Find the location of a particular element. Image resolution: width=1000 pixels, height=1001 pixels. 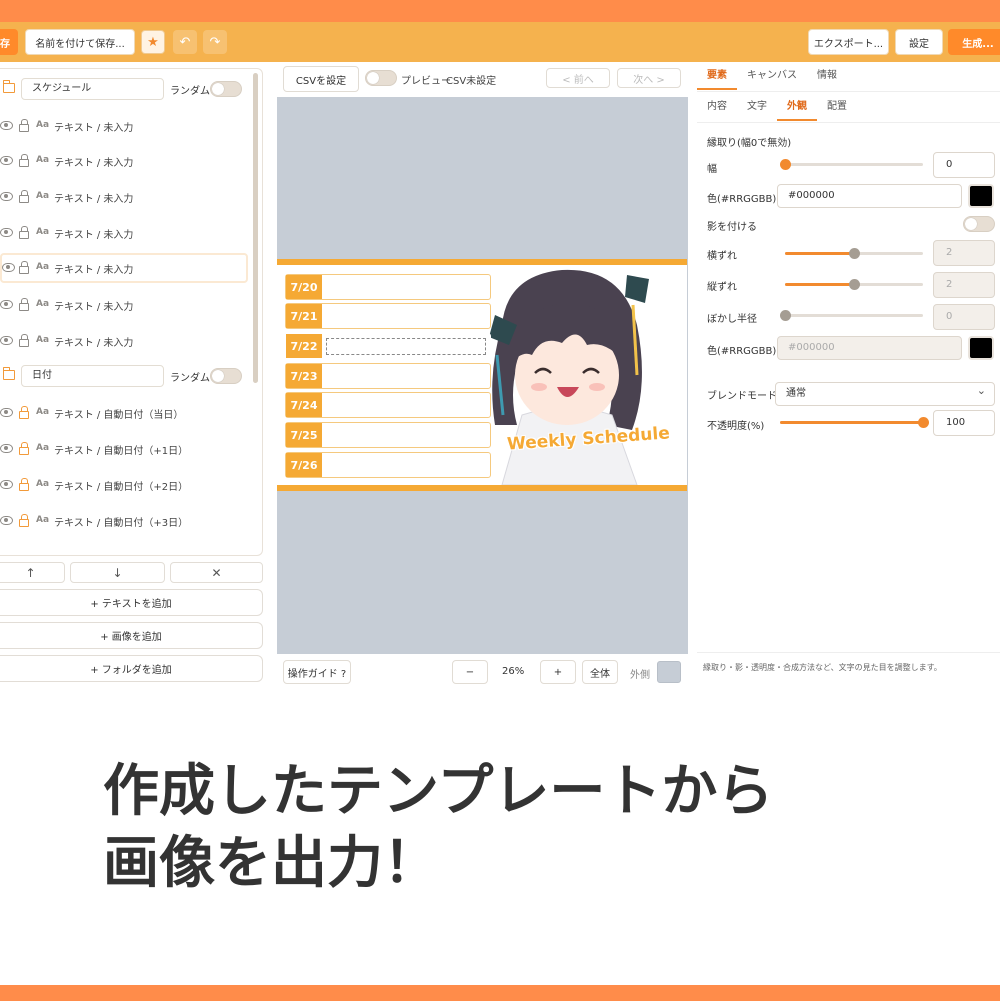

blur-slider is located at coordinates (851, 315).